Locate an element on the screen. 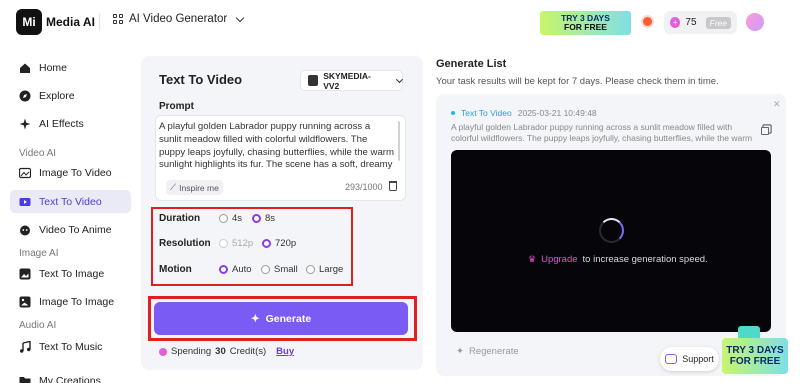  generate-button: ✦ Generate is located at coordinates (281, 318).